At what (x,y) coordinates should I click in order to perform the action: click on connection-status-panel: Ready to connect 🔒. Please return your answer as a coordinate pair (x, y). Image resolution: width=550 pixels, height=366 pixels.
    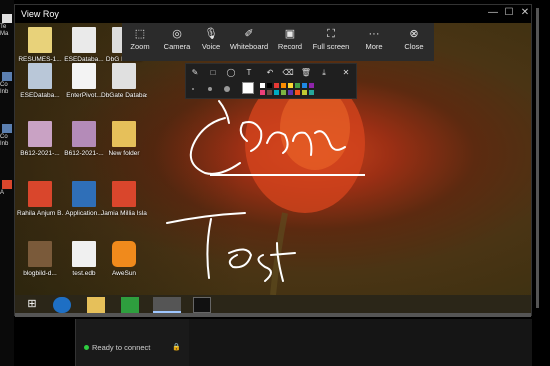
    Looking at the image, I should click on (132, 342).